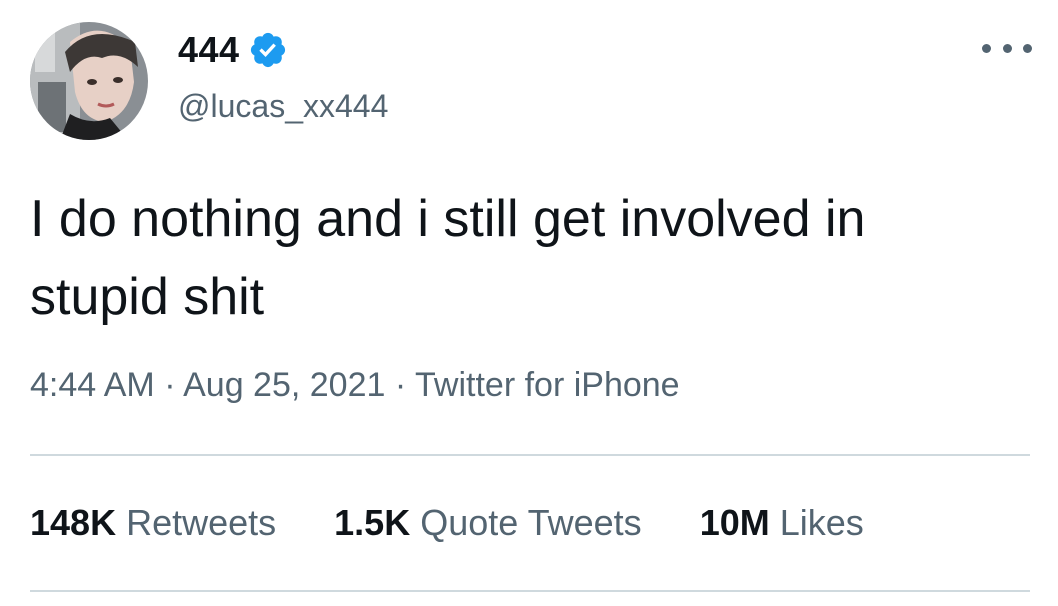 This screenshot has width=1058, height=606. I want to click on avatar, so click(89, 81).